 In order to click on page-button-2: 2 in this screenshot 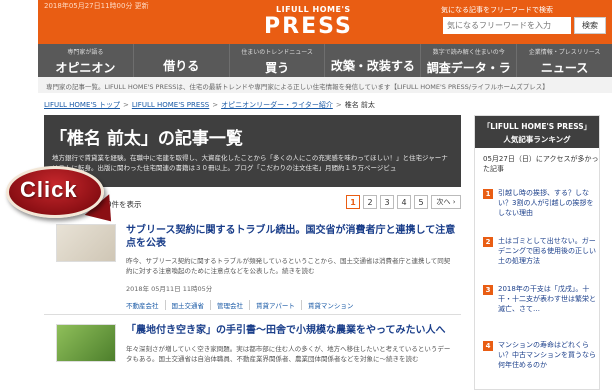, I will do `click(370, 202)`.